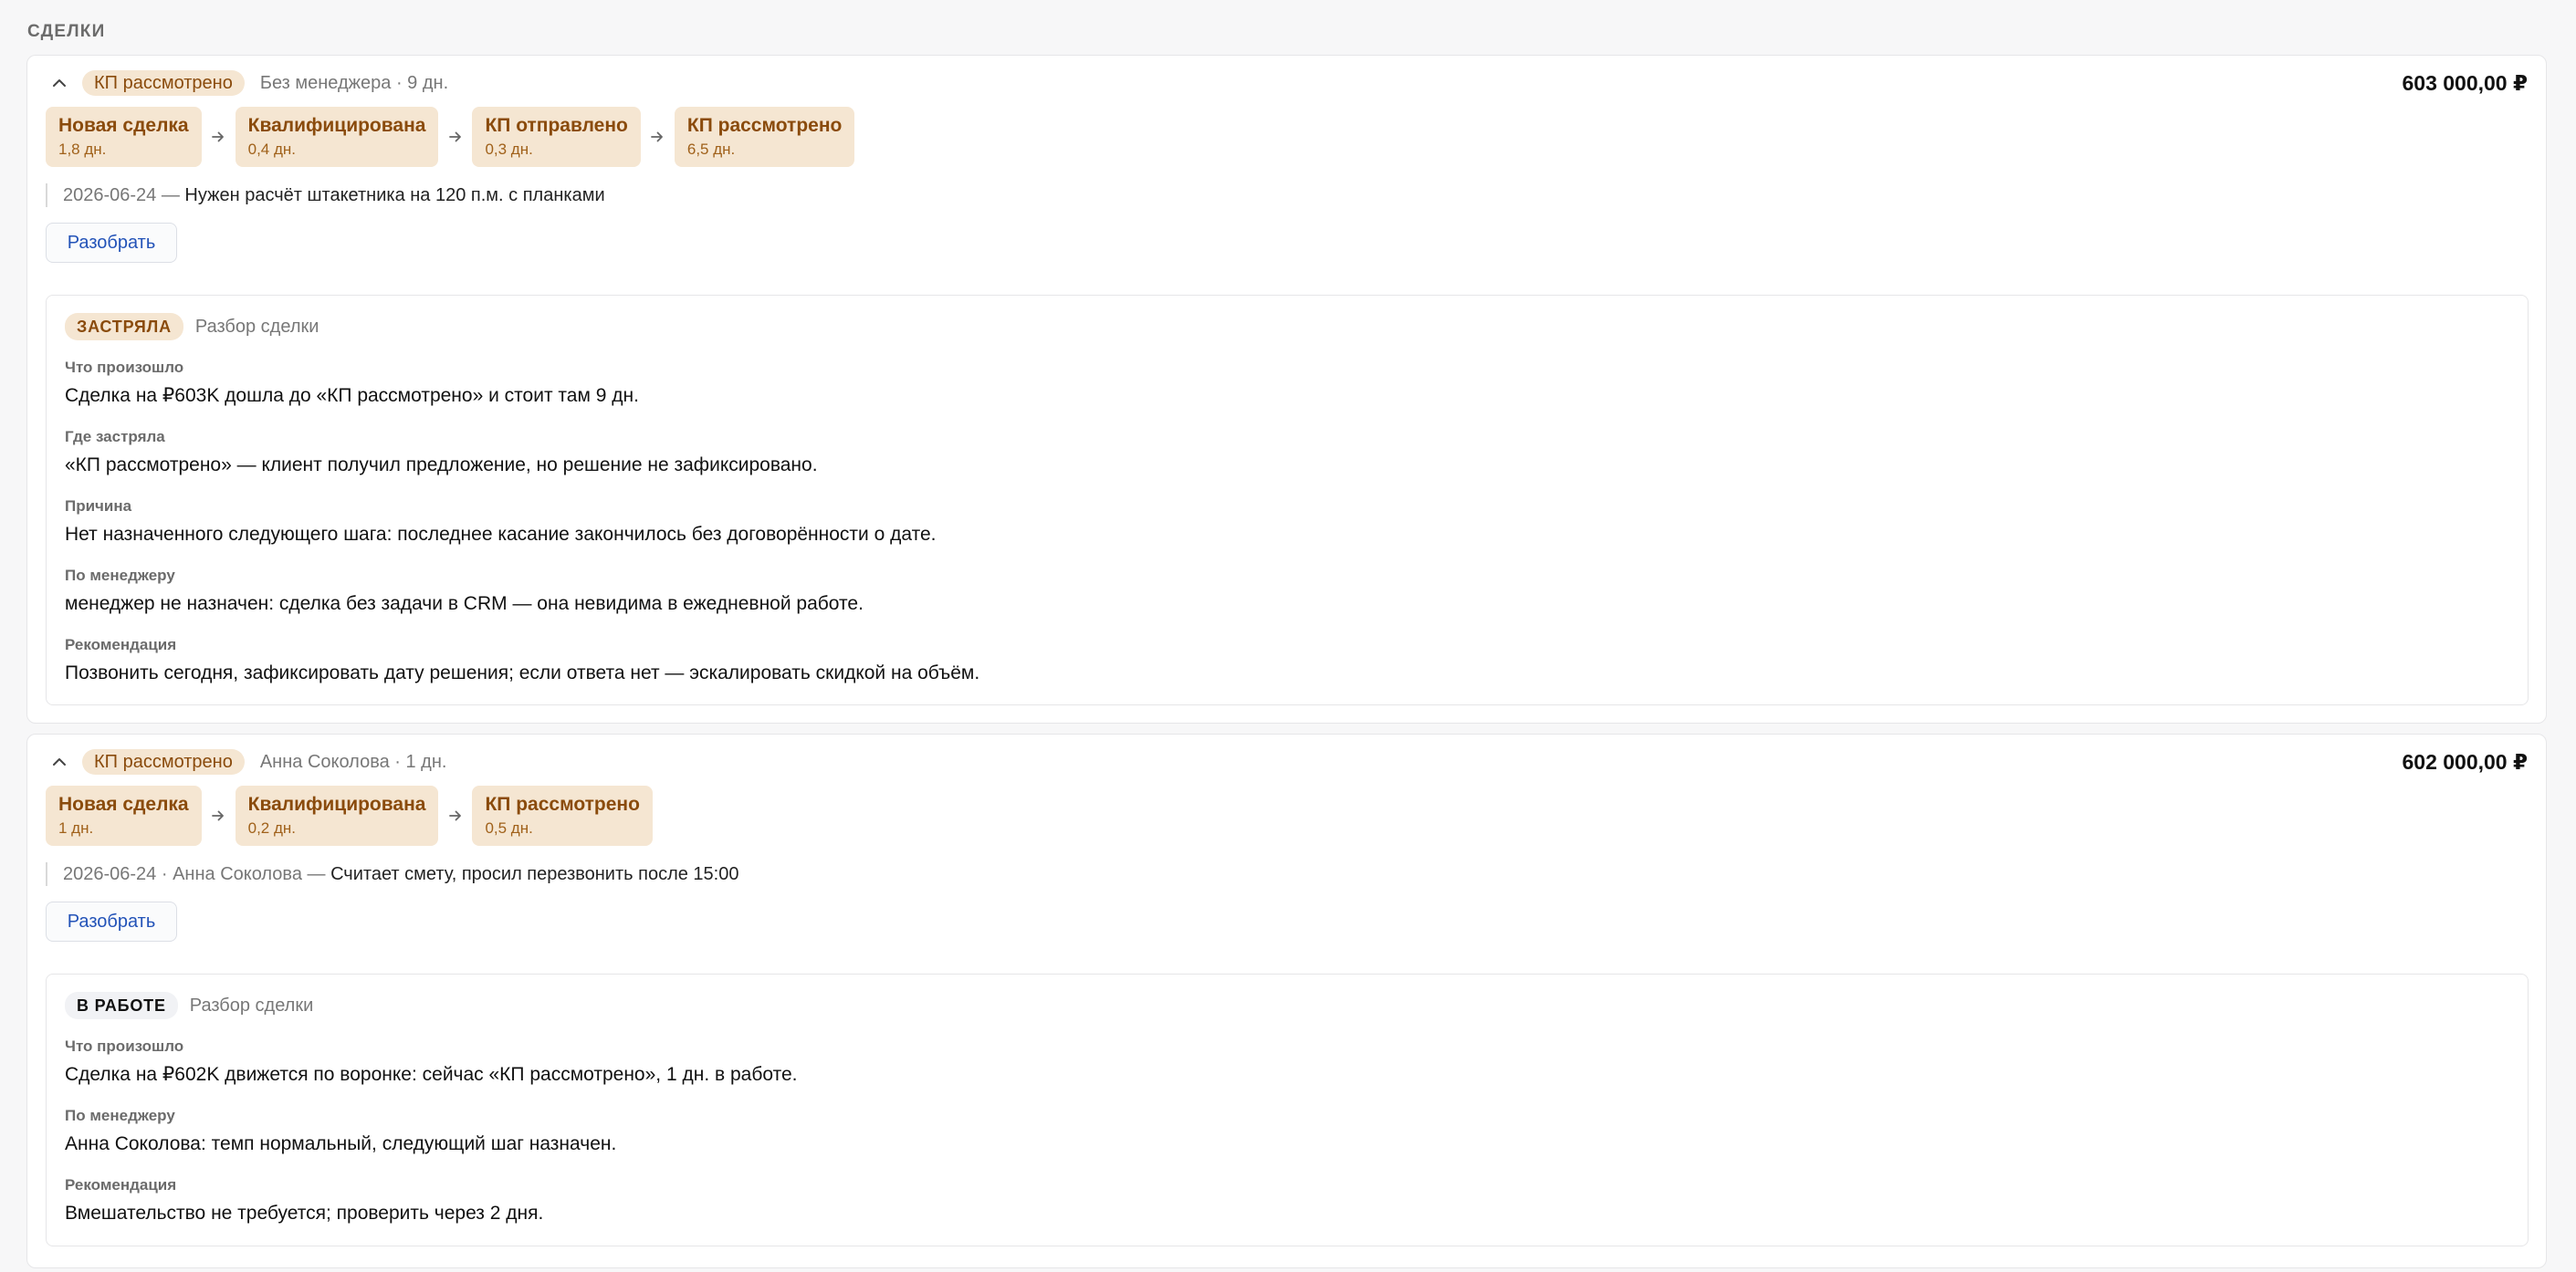  Describe the element at coordinates (115, 436) in the screenshot. I see `field-label: Где застряла` at that location.